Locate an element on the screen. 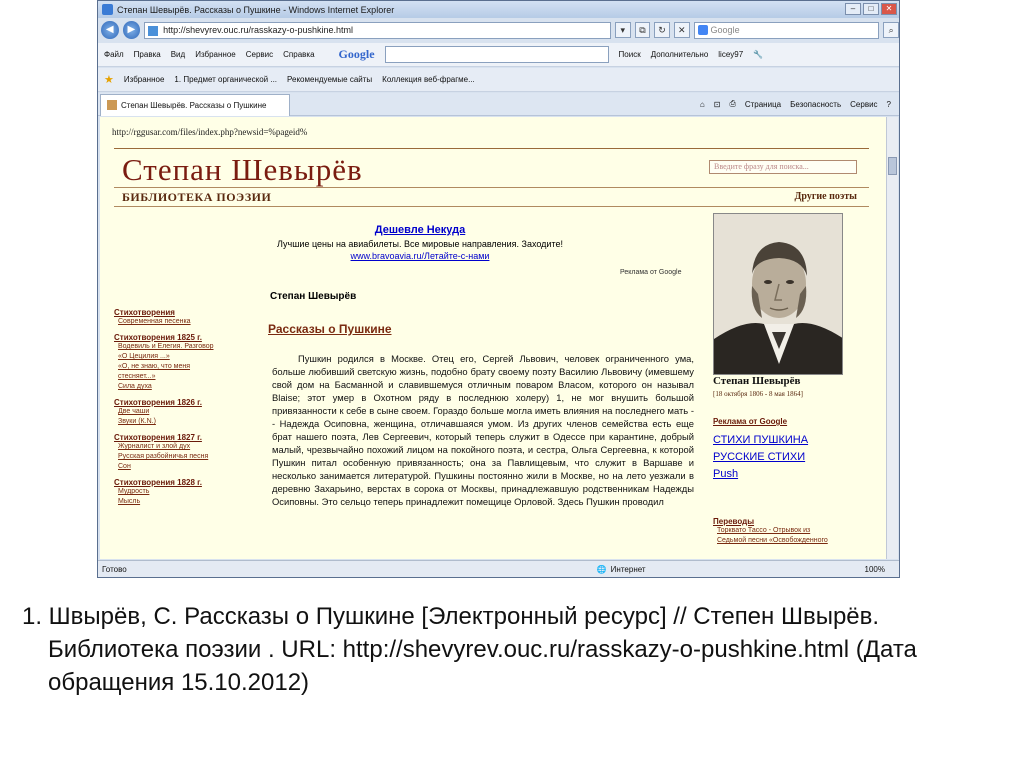 Image resolution: width=1024 pixels, height=767 pixels. nav-header: Стихотворения is located at coordinates (184, 312).